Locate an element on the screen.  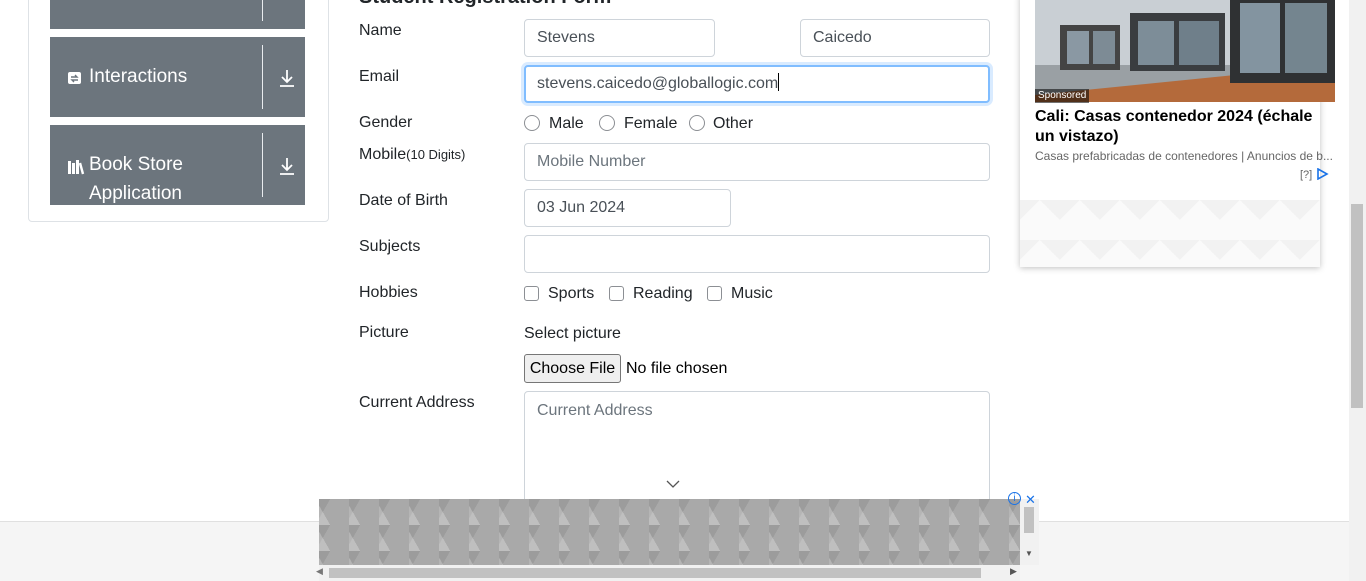
gender-other-label: Other is located at coordinates (733, 124).